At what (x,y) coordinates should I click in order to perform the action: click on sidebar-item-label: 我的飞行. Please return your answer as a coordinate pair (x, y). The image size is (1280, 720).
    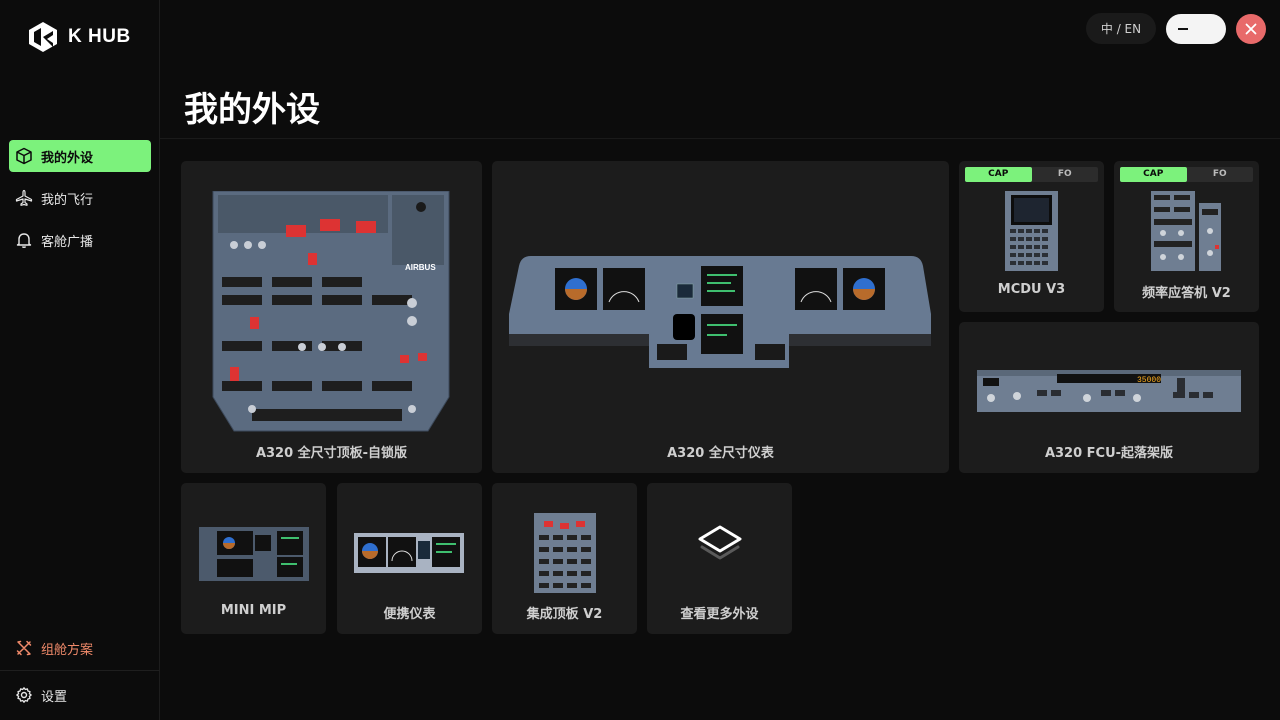
    Looking at the image, I should click on (67, 200).